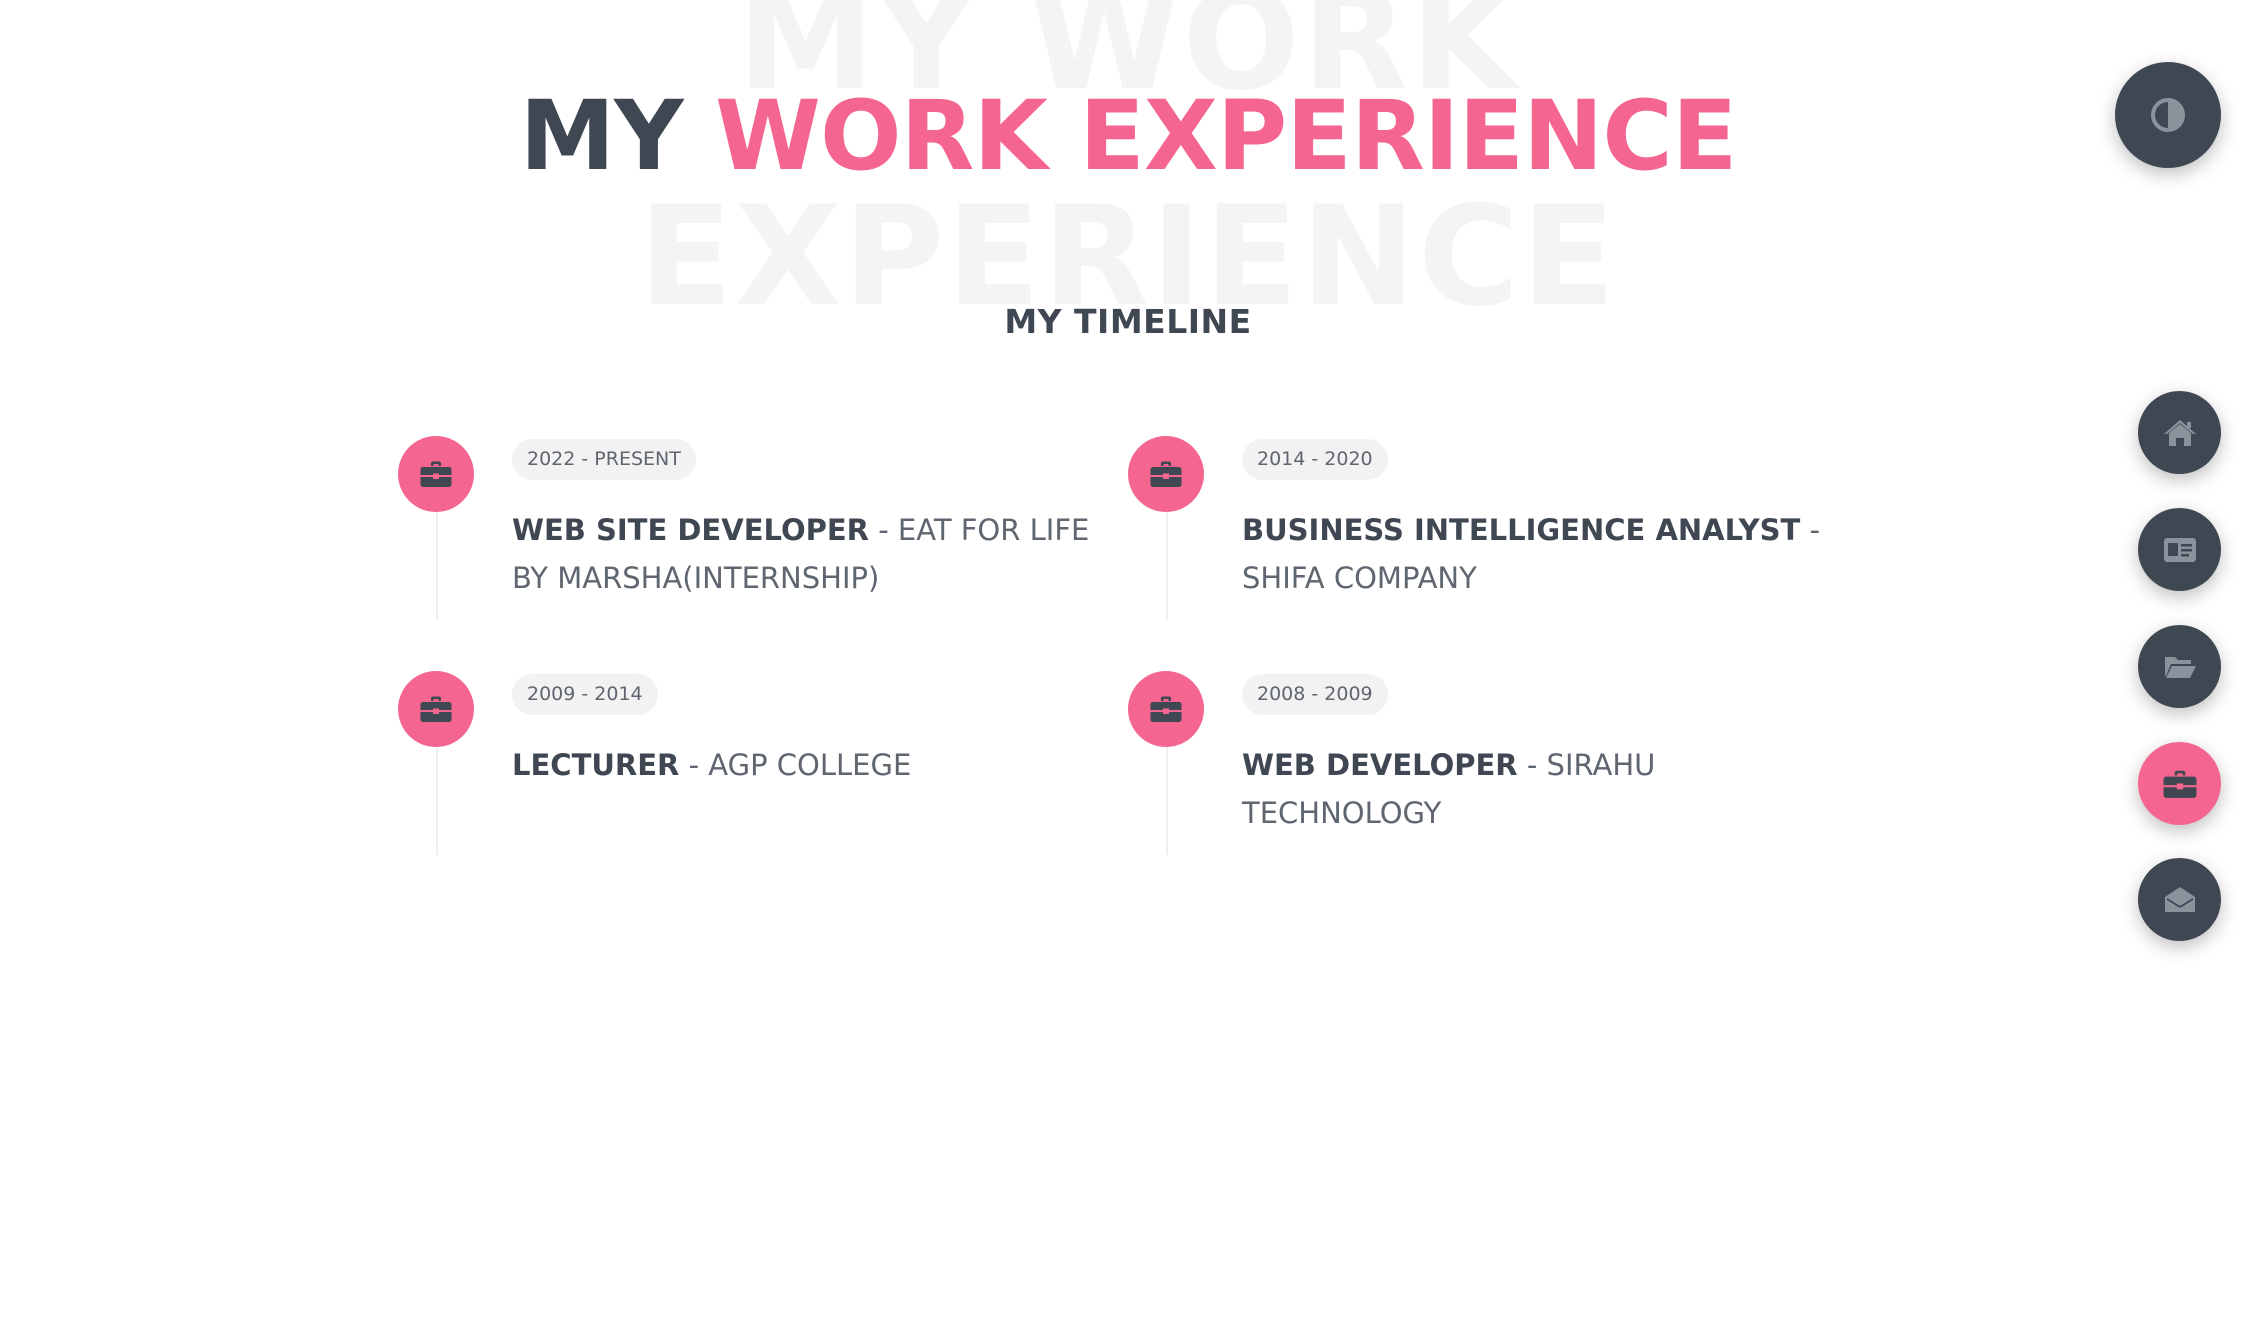 The width and height of the screenshot is (2256, 1318). Describe the element at coordinates (1315, 459) in the screenshot. I see `timeline-period-badge: 2014 - 2020` at that location.